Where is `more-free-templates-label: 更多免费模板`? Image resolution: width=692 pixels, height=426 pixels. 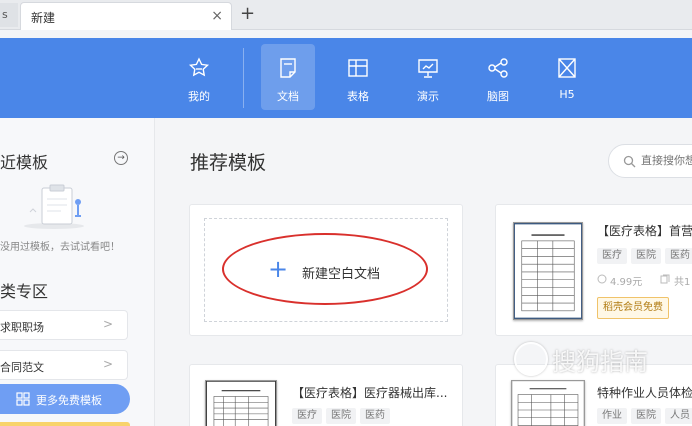
more-free-templates-label: 更多免费模板 is located at coordinates (69, 400).